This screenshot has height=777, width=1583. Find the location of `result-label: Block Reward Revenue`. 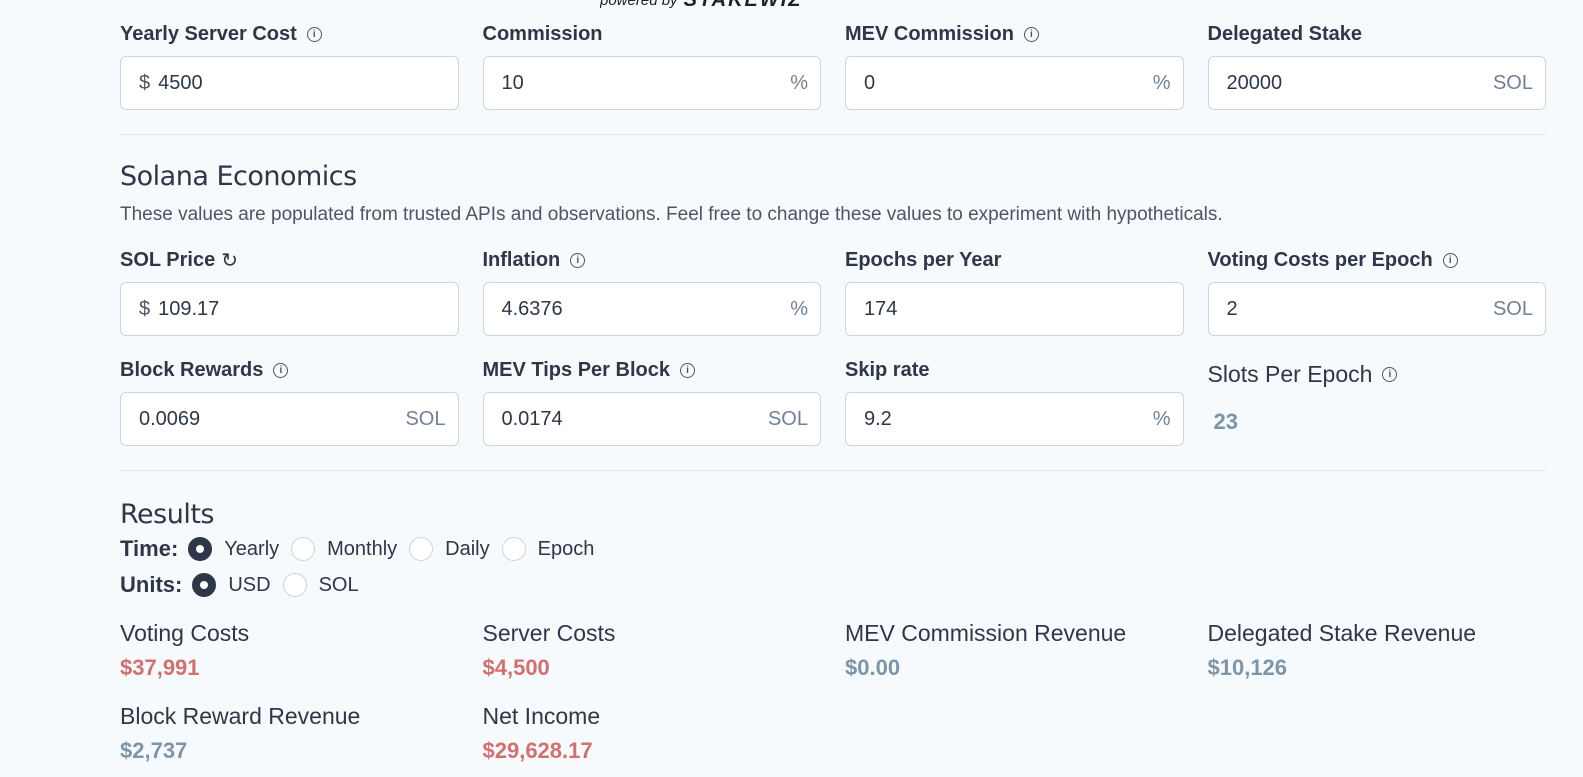

result-label: Block Reward Revenue is located at coordinates (240, 716).